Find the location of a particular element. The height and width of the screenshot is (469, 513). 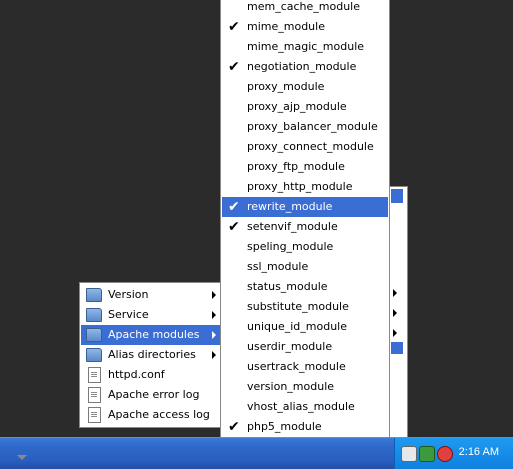

module-item-proxy-http: proxy_http_module is located at coordinates (305, 187).